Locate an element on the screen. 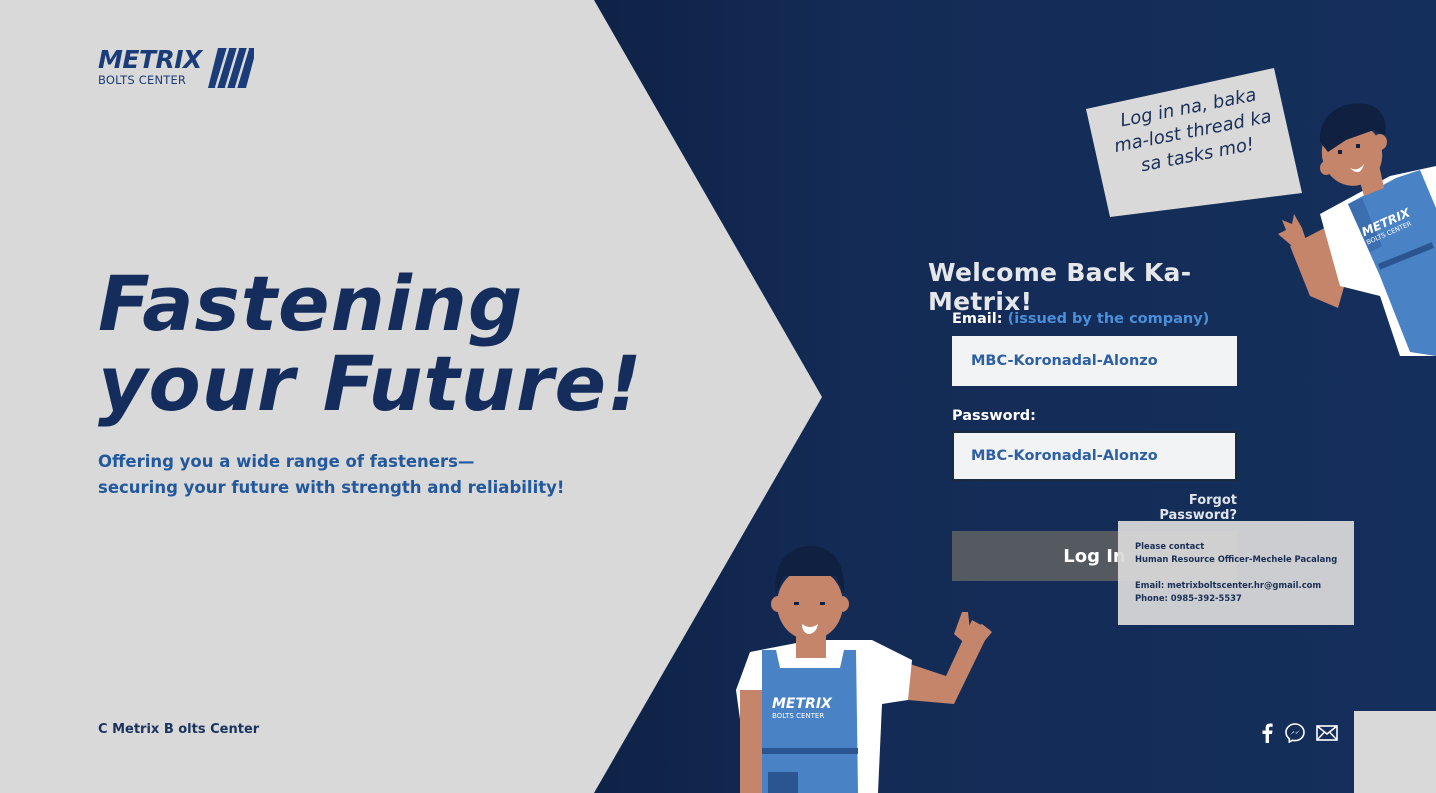 Image resolution: width=1436 pixels, height=793 pixels. hero-title: Fastening your Future! is located at coordinates (370, 344).